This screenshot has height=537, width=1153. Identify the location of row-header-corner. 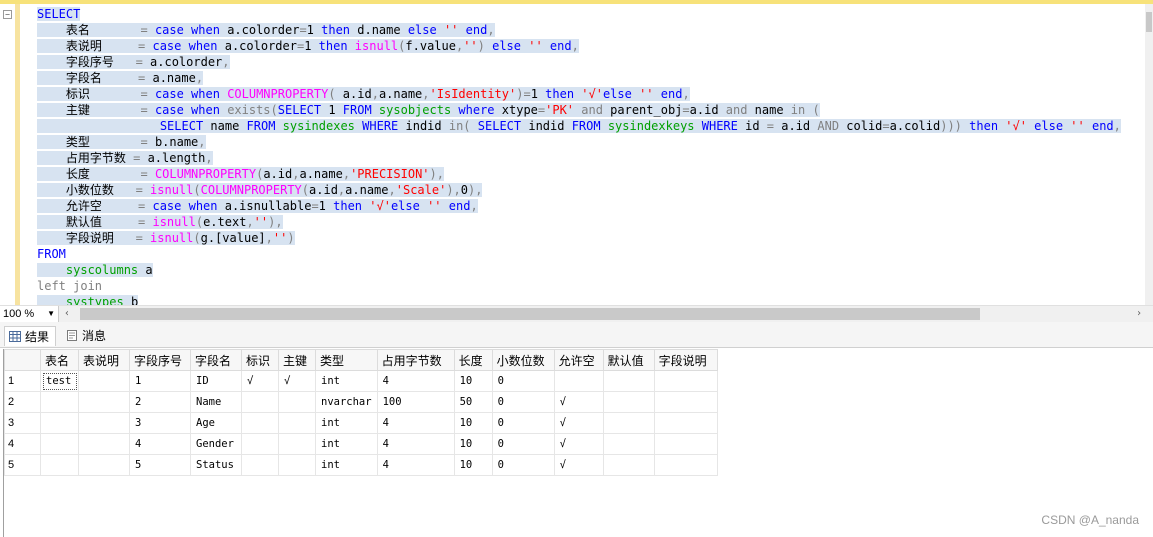
(22, 360).